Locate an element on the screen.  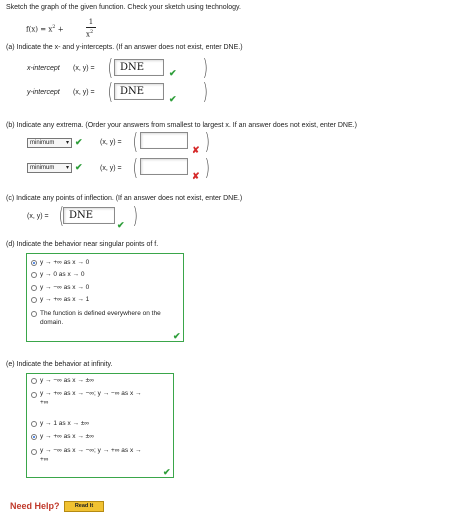
fraction-denominator: x2 is located at coordinates (92, 33).